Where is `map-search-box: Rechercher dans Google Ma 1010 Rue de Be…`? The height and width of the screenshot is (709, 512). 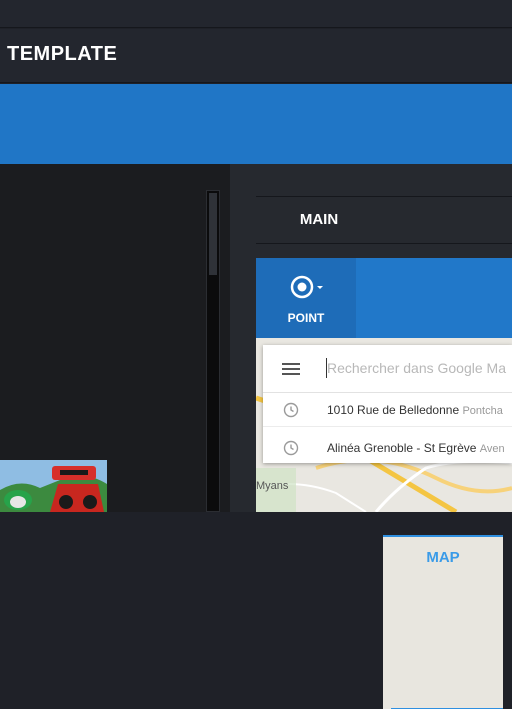
map-search-box: Rechercher dans Google Ma 1010 Rue de Be… is located at coordinates (387, 404).